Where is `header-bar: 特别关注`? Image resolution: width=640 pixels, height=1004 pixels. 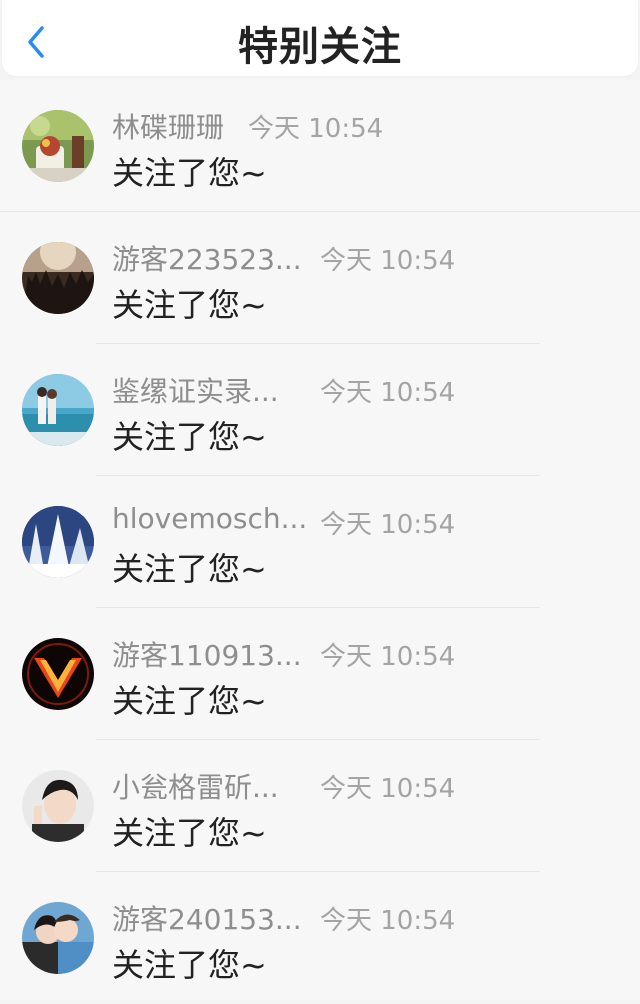
header-bar: 特别关注 is located at coordinates (320, 38).